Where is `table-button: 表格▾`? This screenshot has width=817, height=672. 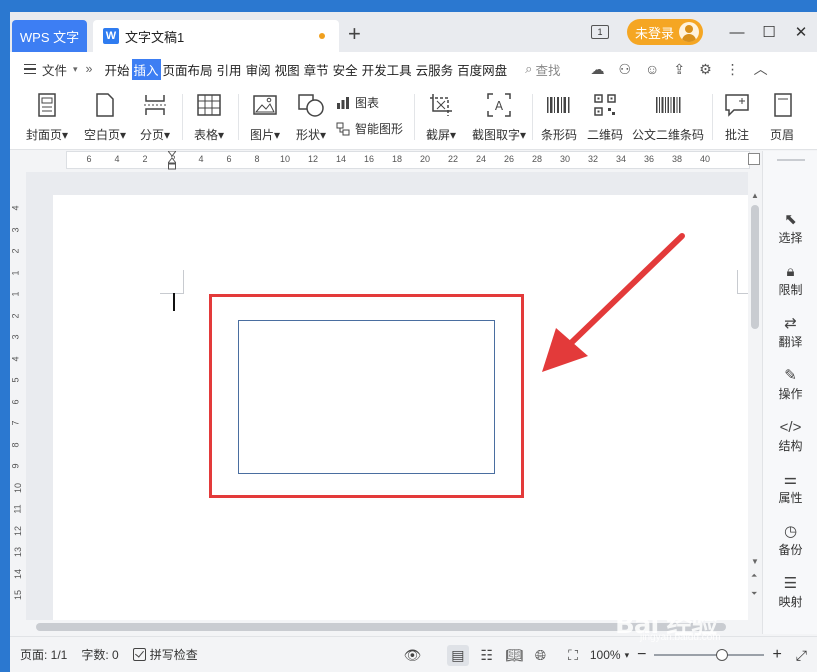 table-button: 表格▾ is located at coordinates (209, 118).